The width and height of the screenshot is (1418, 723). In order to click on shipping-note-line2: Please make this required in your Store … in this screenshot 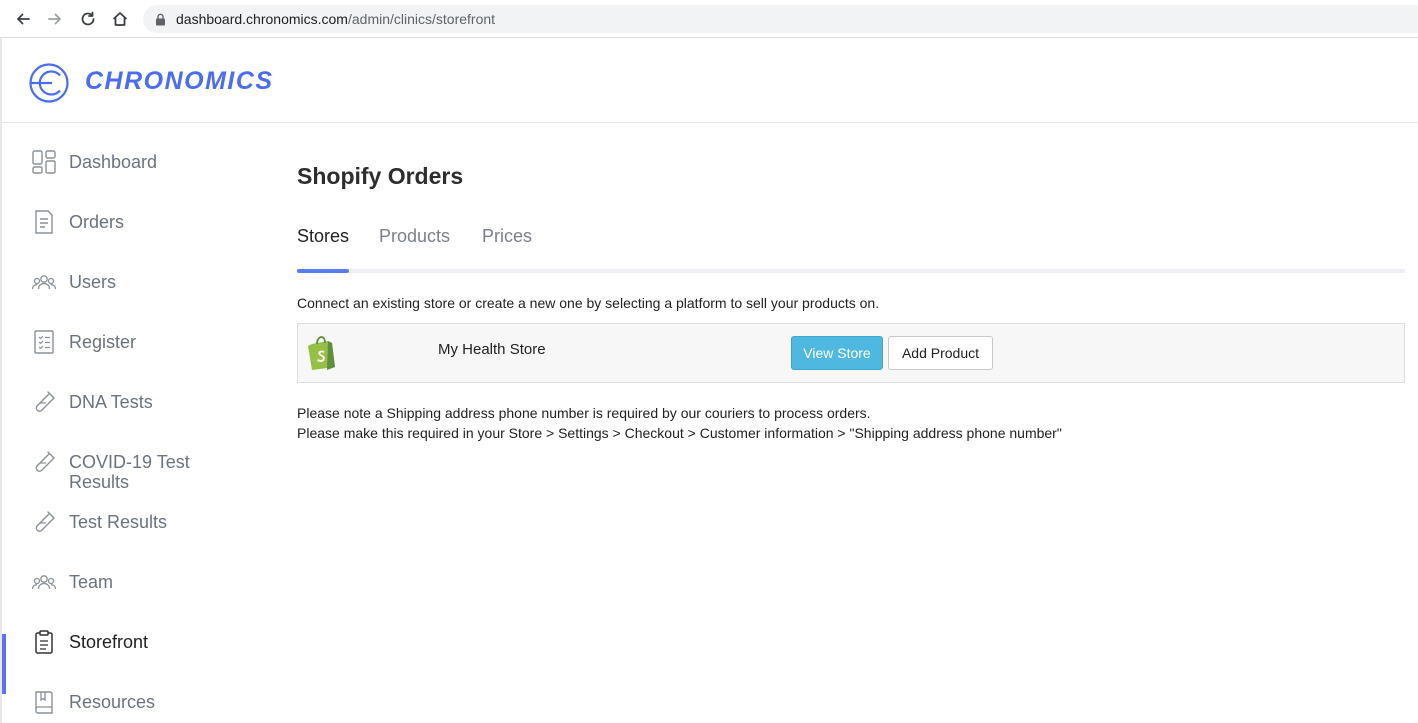, I will do `click(679, 433)`.